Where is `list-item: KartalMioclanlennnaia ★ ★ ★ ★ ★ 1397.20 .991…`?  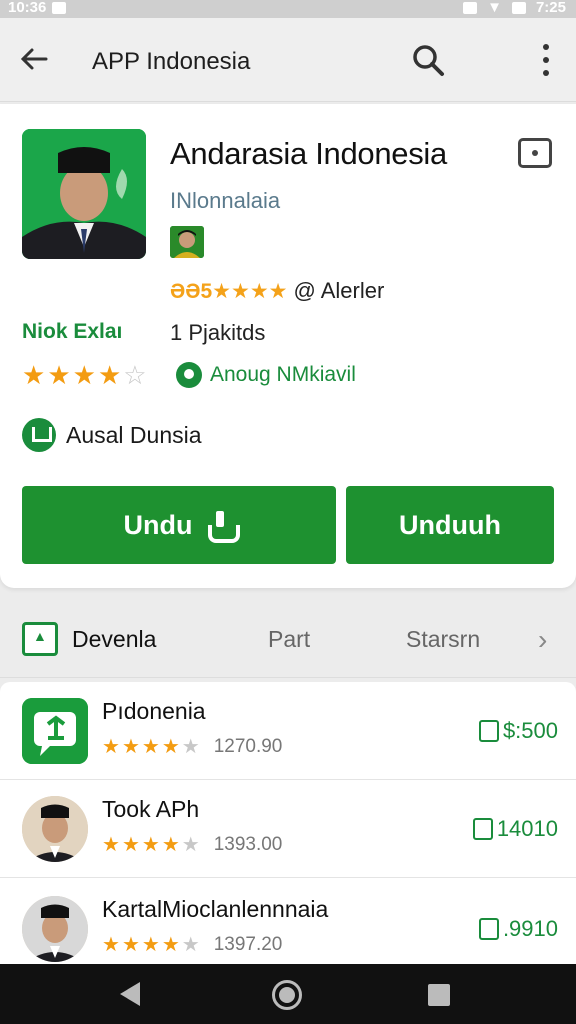 list-item: KartalMioclanlennnaia ★ ★ ★ ★ ★ 1397.20 .991… is located at coordinates (288, 922).